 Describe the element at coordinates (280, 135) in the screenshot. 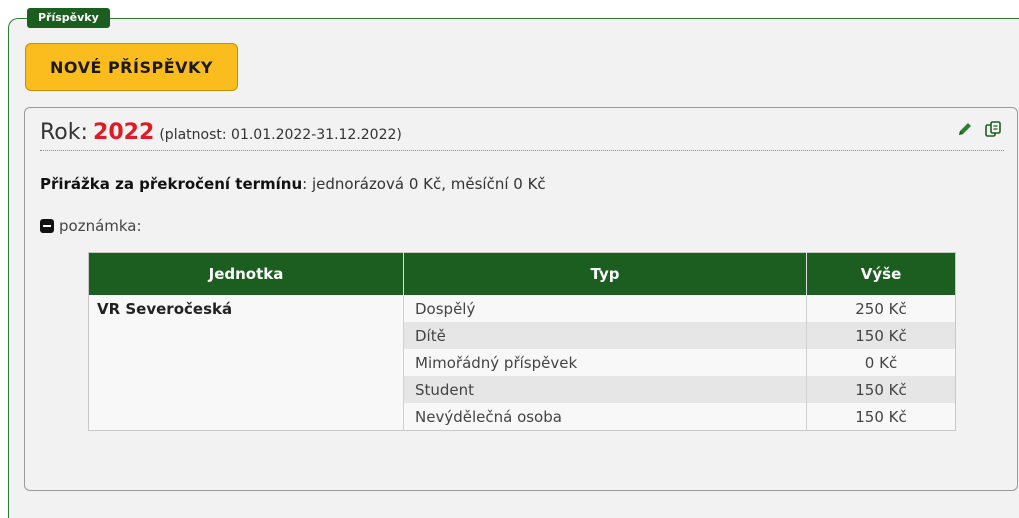

I see `validity-text: (platnost: 01.01.2022-31.12.2022)` at that location.